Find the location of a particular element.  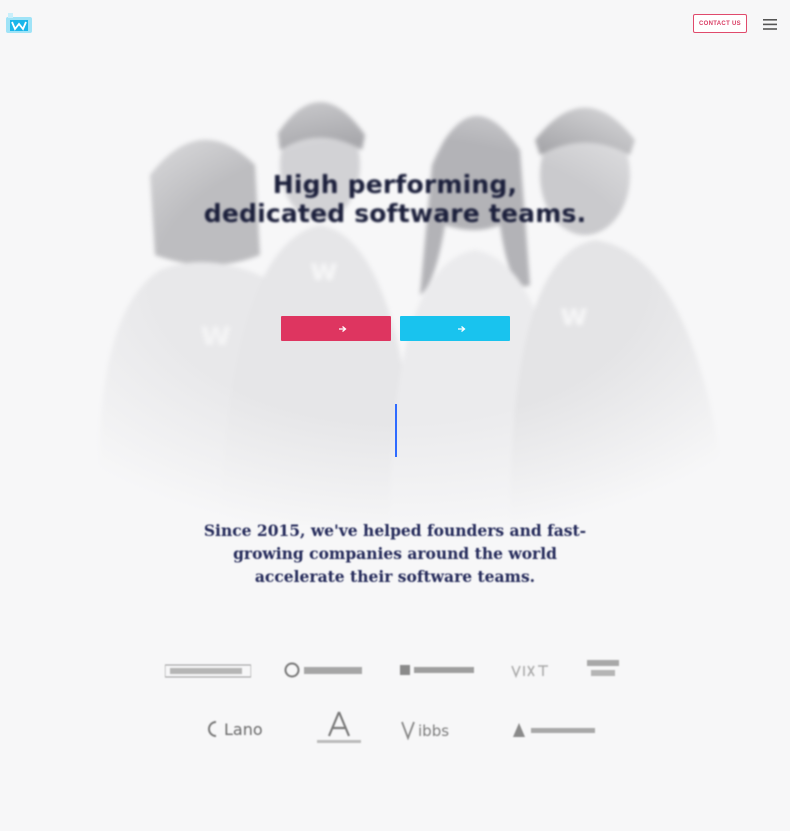

scroll-indicator-line is located at coordinates (396, 430).